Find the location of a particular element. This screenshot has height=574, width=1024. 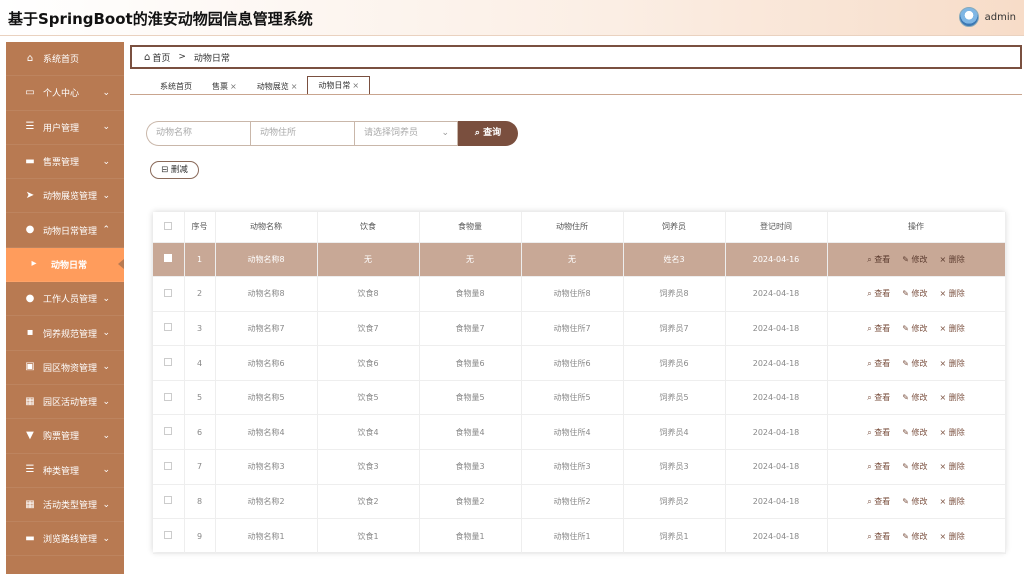

sidebar-item: ▪ 饲养规范管理 ⌄ is located at coordinates (65, 333).